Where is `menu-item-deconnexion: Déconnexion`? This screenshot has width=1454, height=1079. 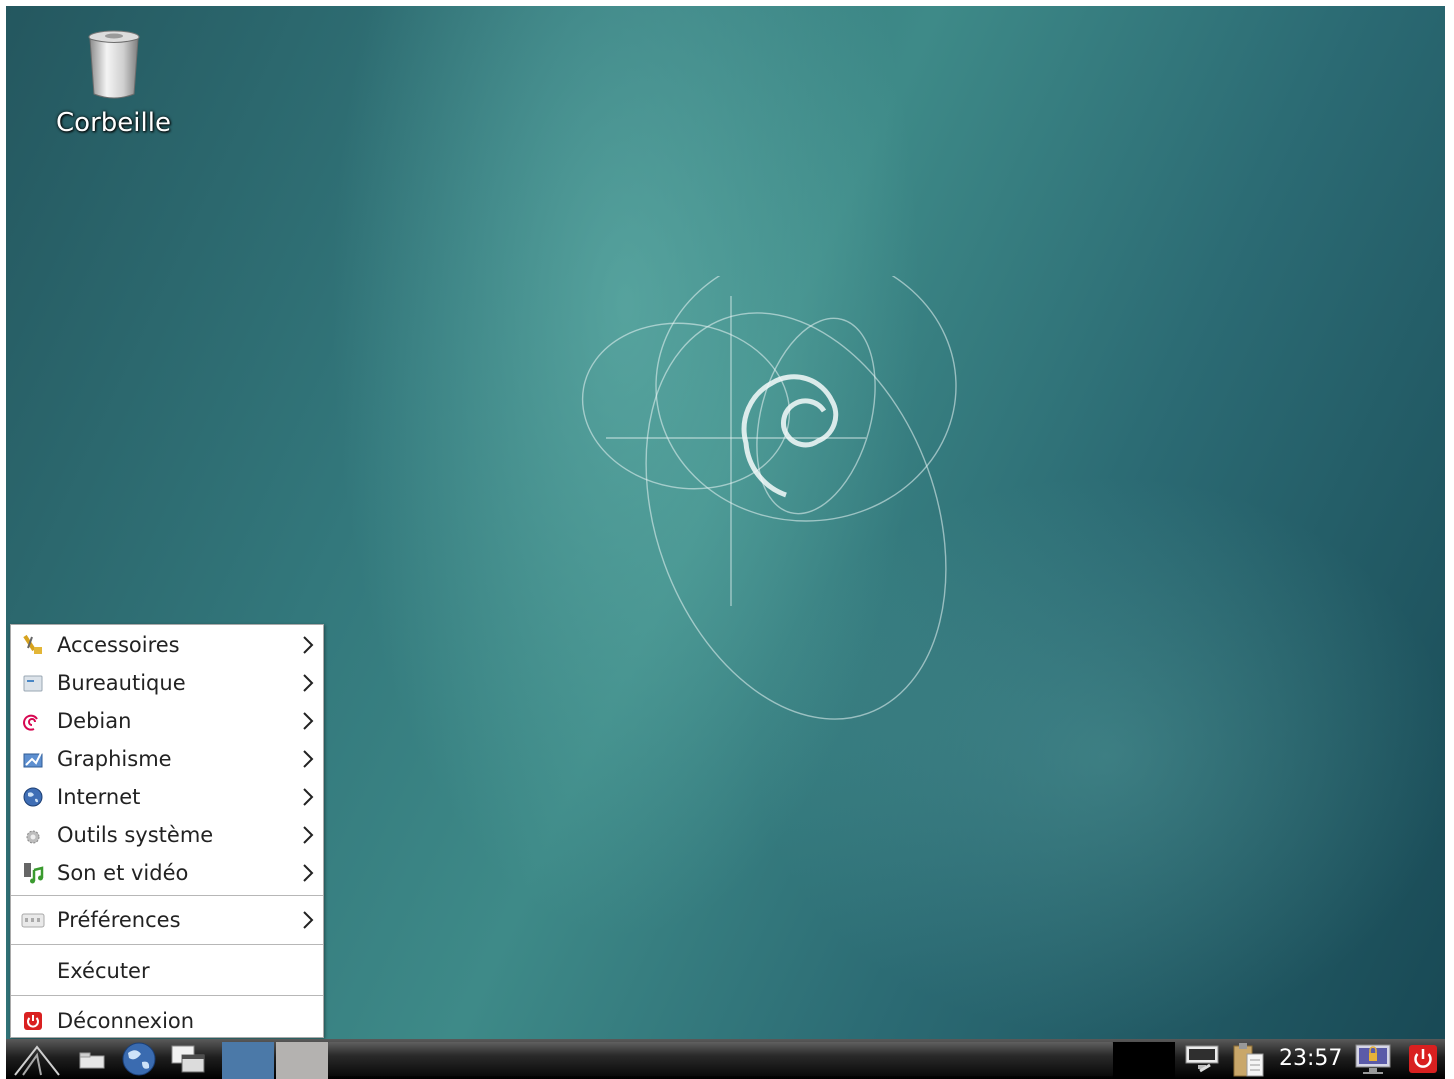
menu-item-deconnexion: Déconnexion is located at coordinates (167, 1021).